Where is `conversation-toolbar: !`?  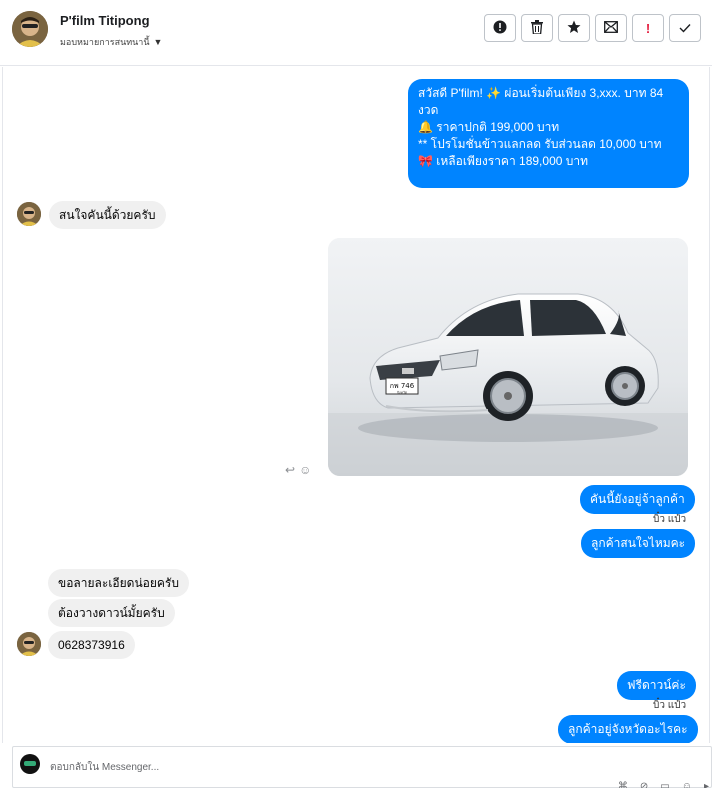 conversation-toolbar: ! is located at coordinates (592, 28).